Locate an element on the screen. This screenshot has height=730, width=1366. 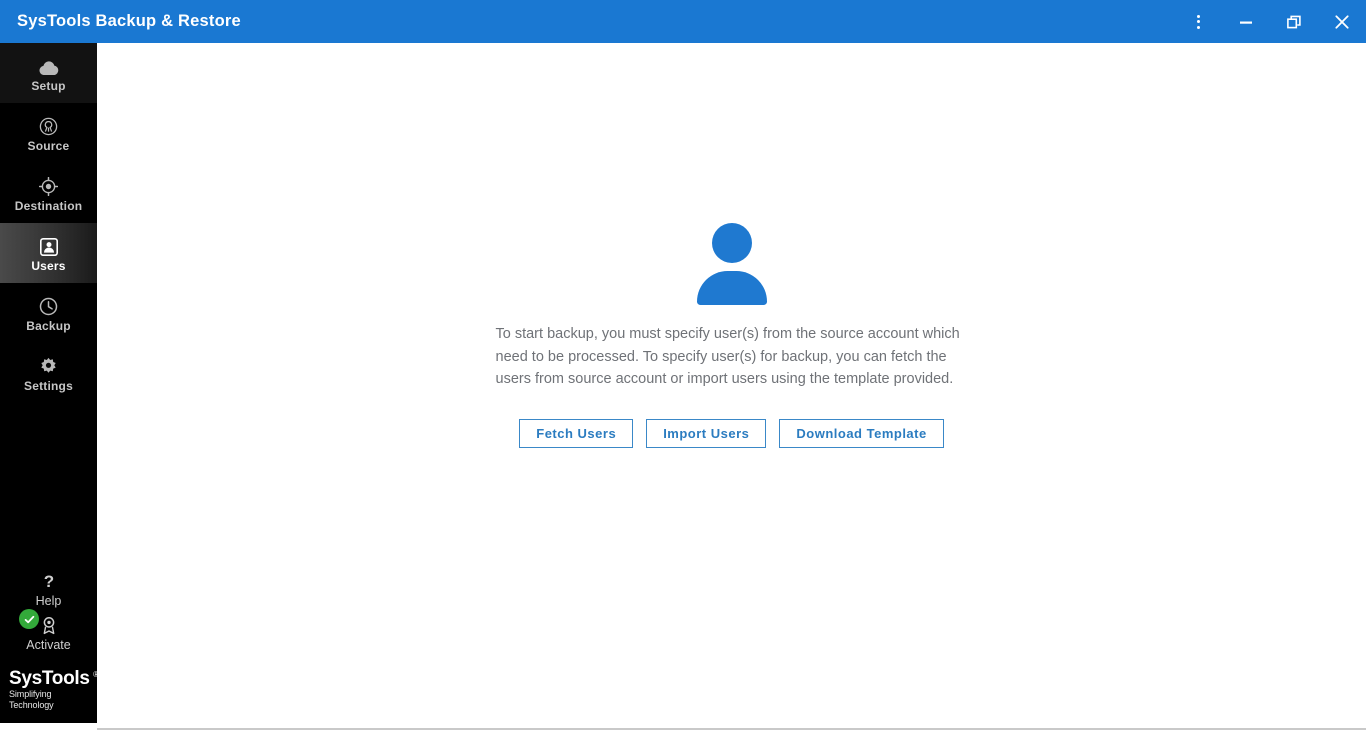
sidebar-item-source: Source is located at coordinates (48, 133).